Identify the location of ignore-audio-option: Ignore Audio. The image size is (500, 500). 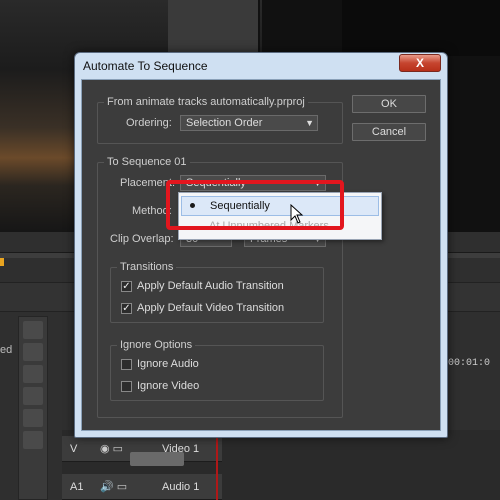
(160, 364).